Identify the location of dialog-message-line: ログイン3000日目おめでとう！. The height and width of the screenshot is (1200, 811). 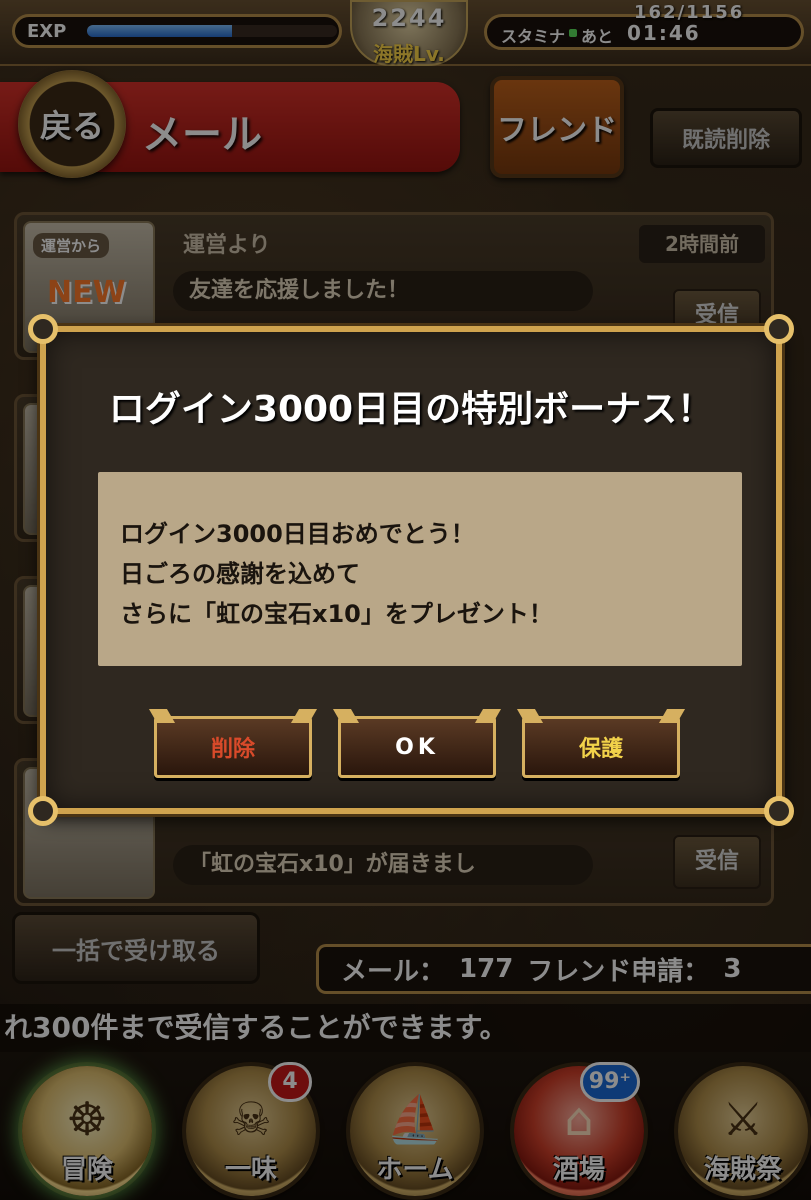
(297, 534).